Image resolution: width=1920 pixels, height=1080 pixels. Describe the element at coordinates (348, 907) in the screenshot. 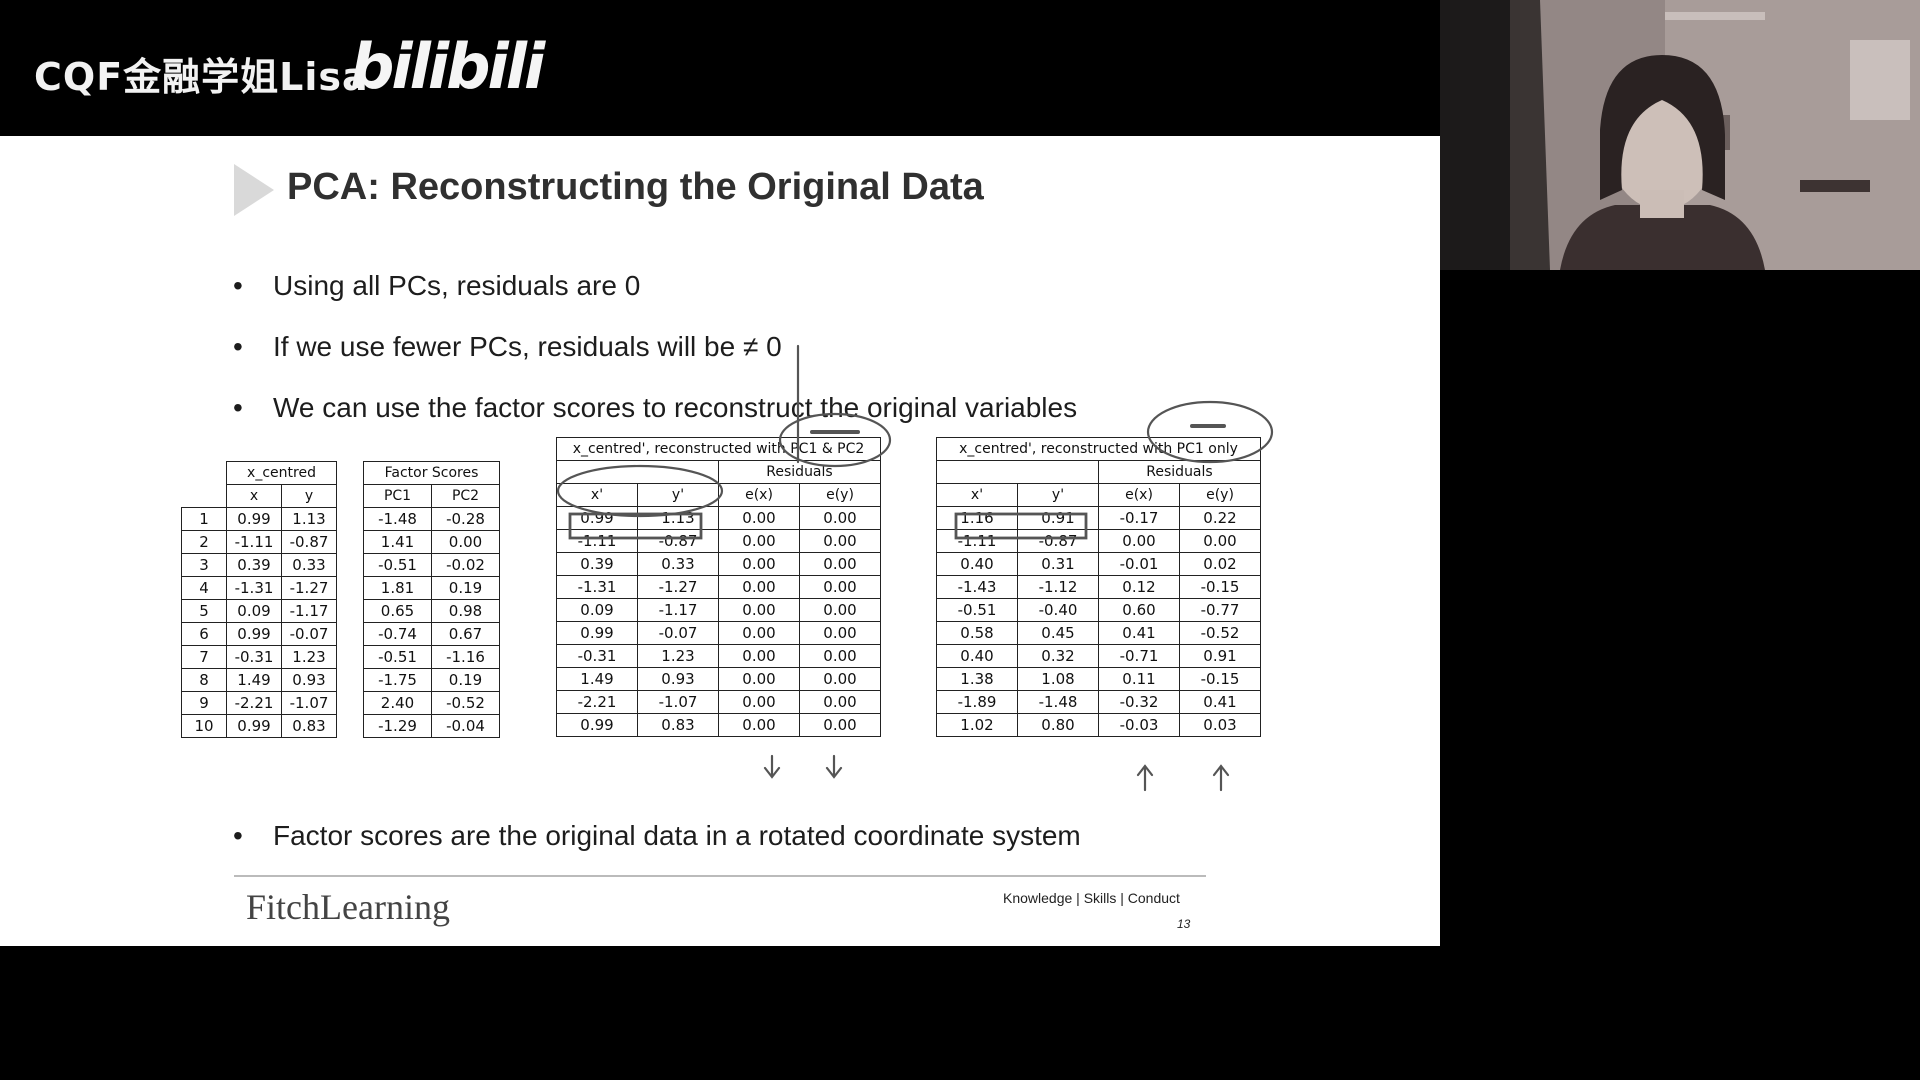

I see `fitch-learning-logo: FitchLearning` at that location.